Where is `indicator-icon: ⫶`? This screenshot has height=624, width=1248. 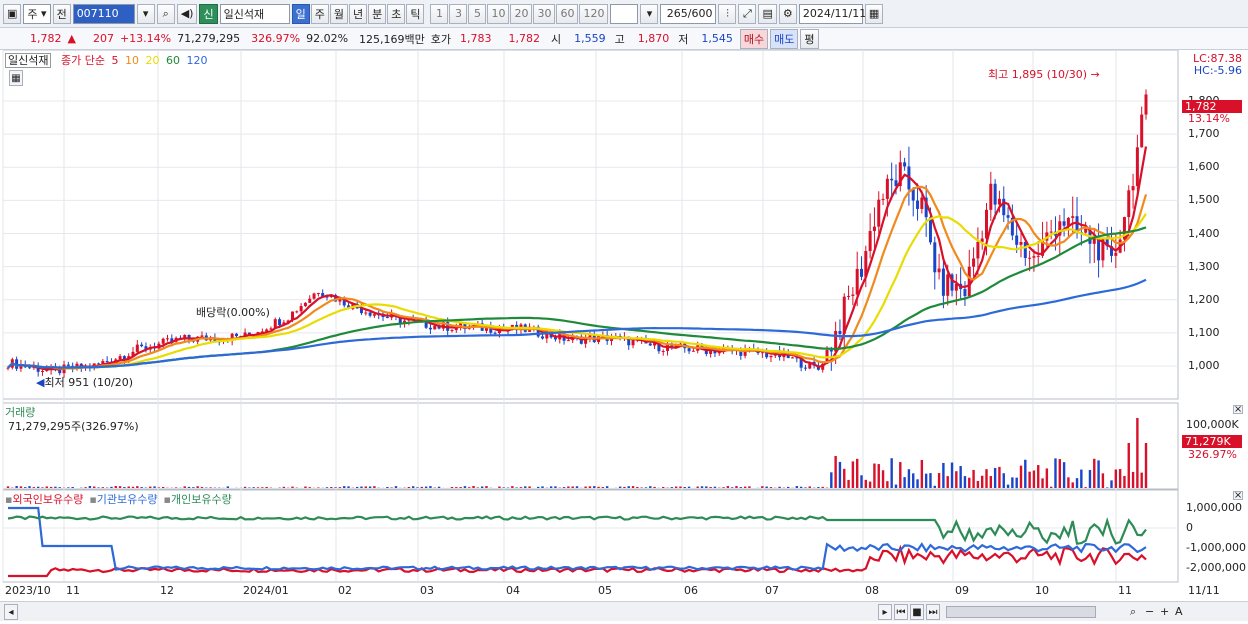
indicator-icon: ⫶ is located at coordinates (727, 14).